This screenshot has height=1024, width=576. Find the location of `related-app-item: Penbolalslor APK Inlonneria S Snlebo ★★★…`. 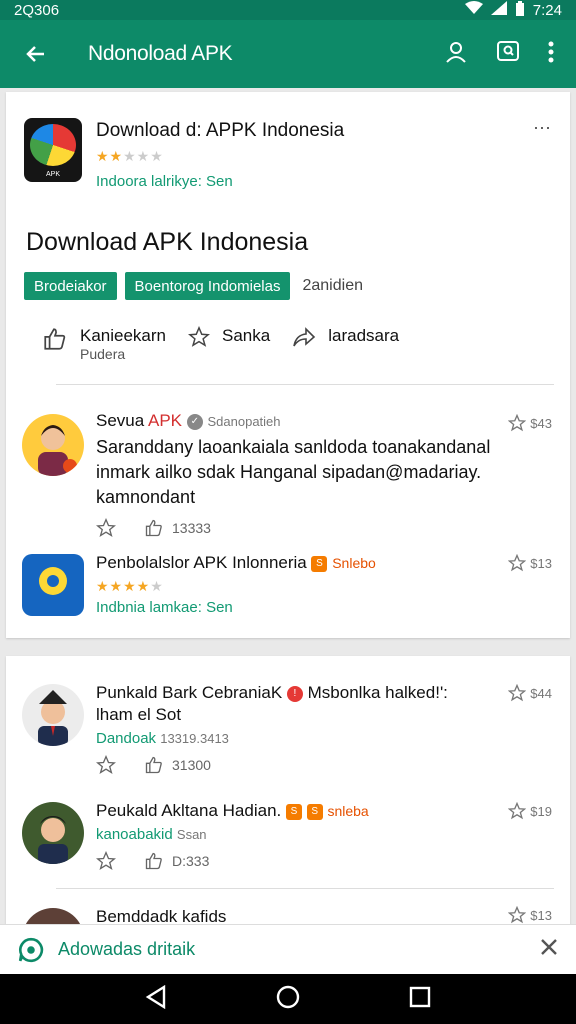

related-app-item: Penbolalslor APK Inlonneria S Snlebo ★★★… is located at coordinates (290, 588).